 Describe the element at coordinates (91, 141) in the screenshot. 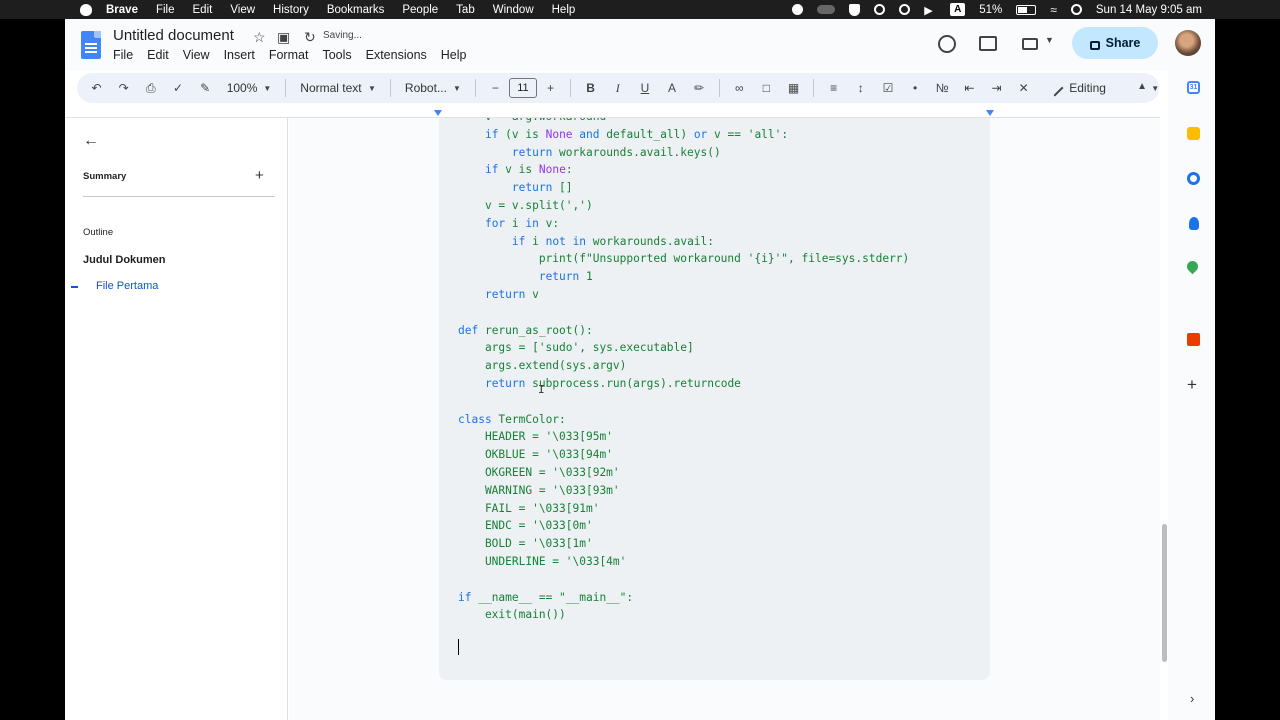

I see `back-arrow-icon: ←` at that location.